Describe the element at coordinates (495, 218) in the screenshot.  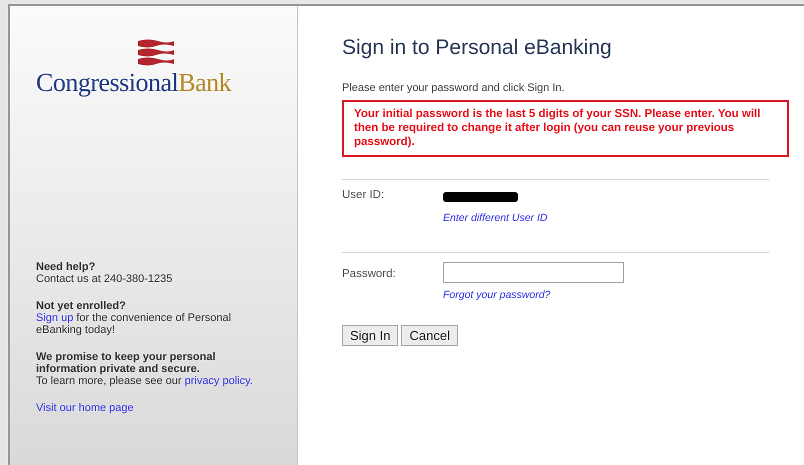
I see `different-user-id-link: Enter different User ID` at that location.